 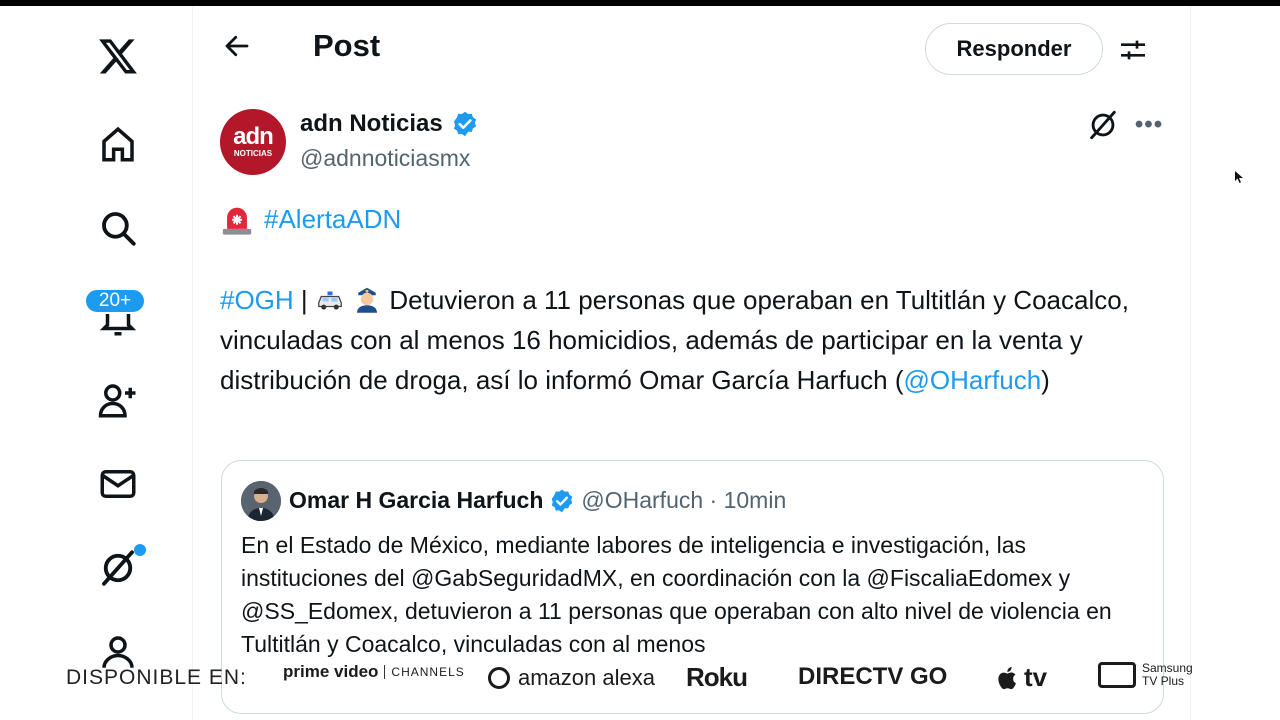 I want to click on amazon-alexa-logo: amazon alexa, so click(x=571, y=678).